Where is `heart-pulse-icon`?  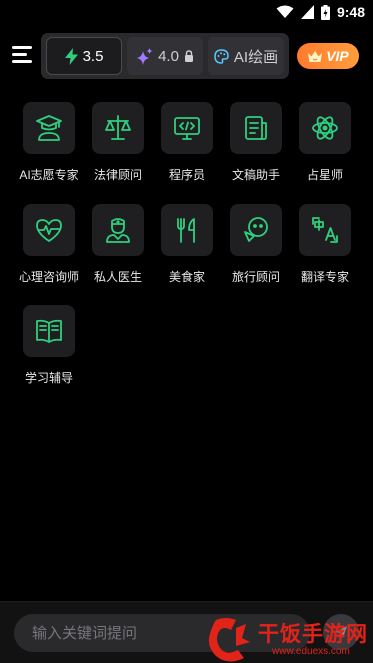
heart-pulse-icon is located at coordinates (49, 230).